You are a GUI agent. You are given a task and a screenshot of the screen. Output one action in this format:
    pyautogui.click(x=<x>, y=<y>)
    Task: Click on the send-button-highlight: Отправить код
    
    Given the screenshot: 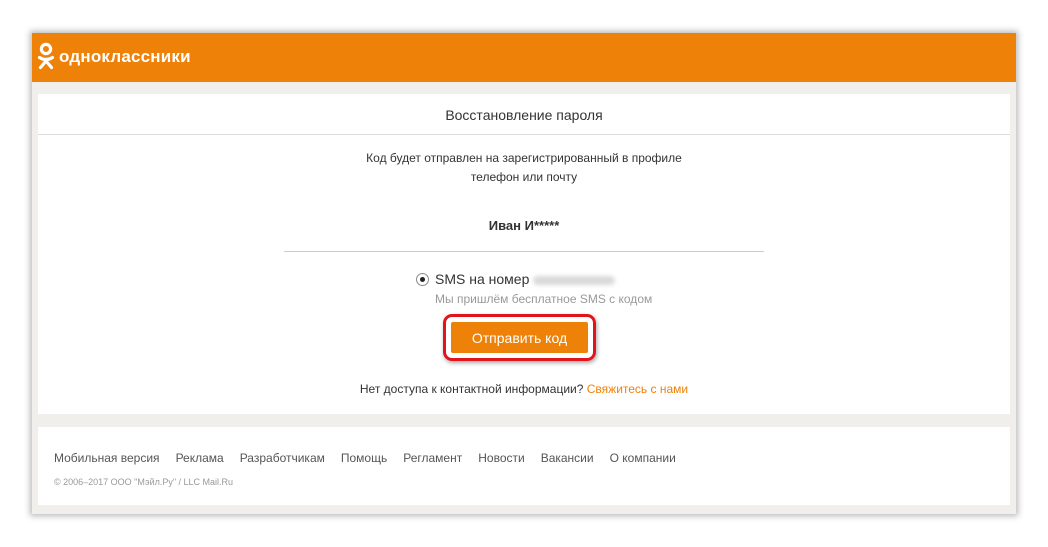 What is the action you would take?
    pyautogui.click(x=519, y=337)
    